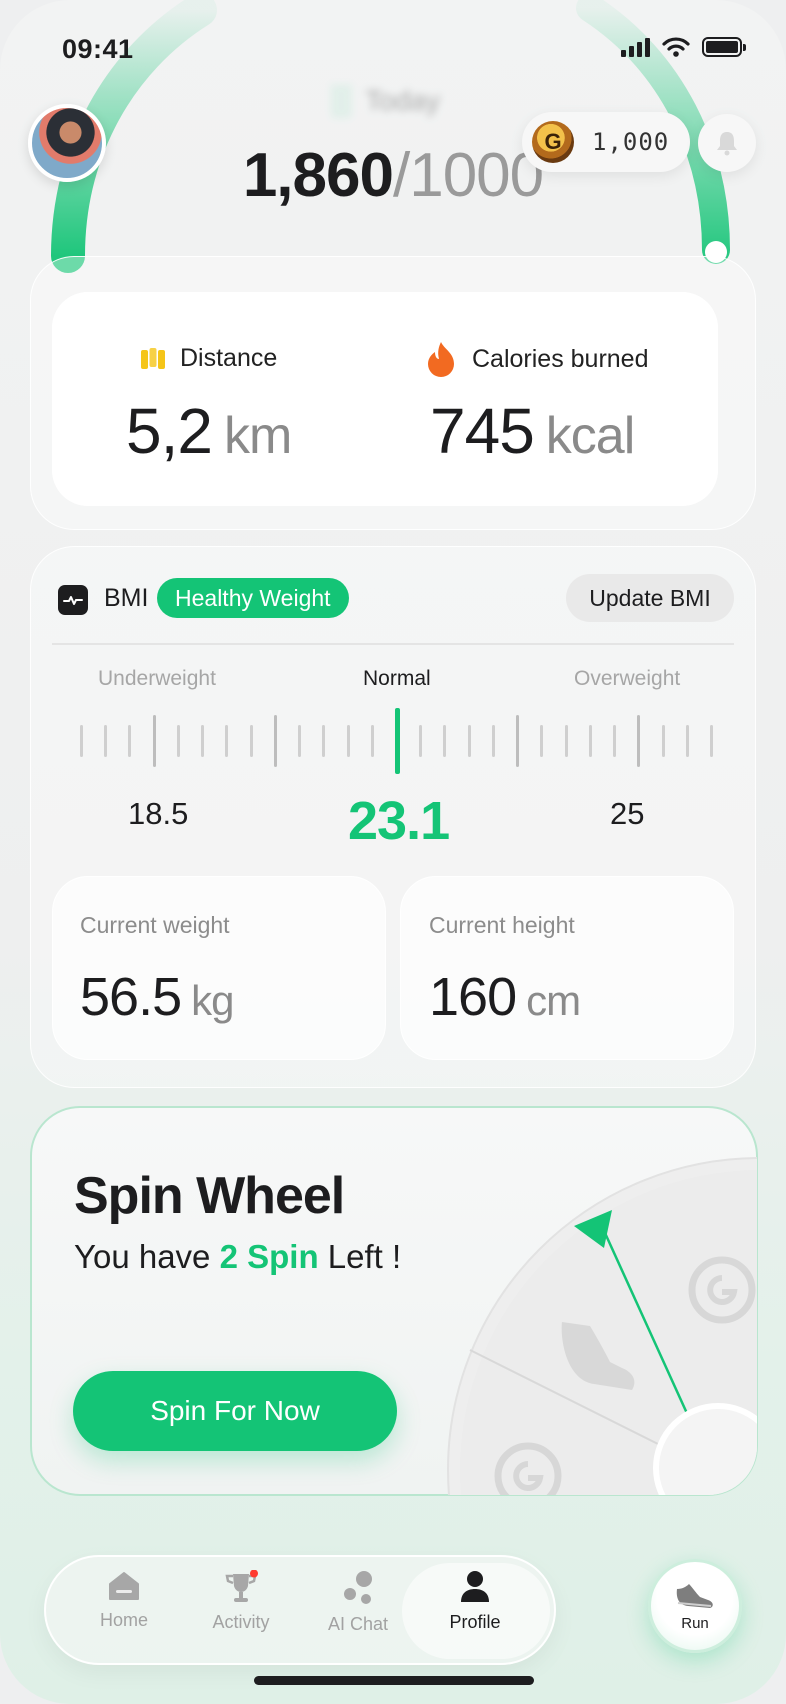  What do you see at coordinates (694, 1595) in the screenshot?
I see `sneaker-icon` at bounding box center [694, 1595].